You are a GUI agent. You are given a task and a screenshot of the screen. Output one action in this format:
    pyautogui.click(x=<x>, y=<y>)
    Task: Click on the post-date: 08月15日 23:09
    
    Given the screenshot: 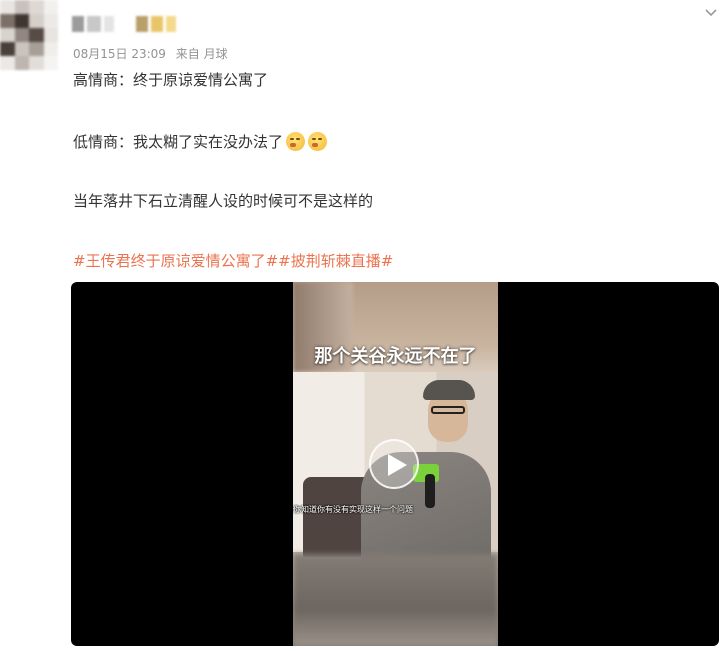 What is the action you would take?
    pyautogui.click(x=119, y=54)
    